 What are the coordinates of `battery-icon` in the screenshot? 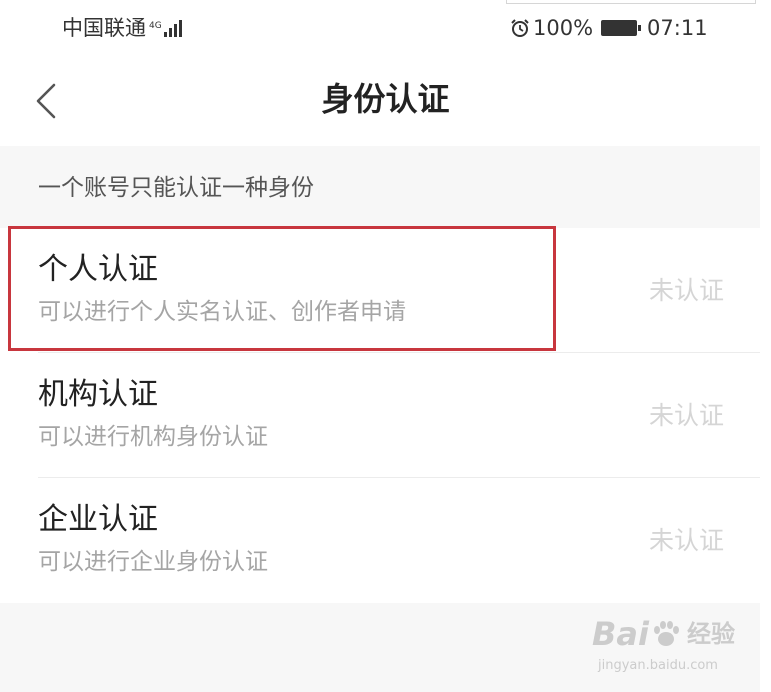 It's located at (621, 28).